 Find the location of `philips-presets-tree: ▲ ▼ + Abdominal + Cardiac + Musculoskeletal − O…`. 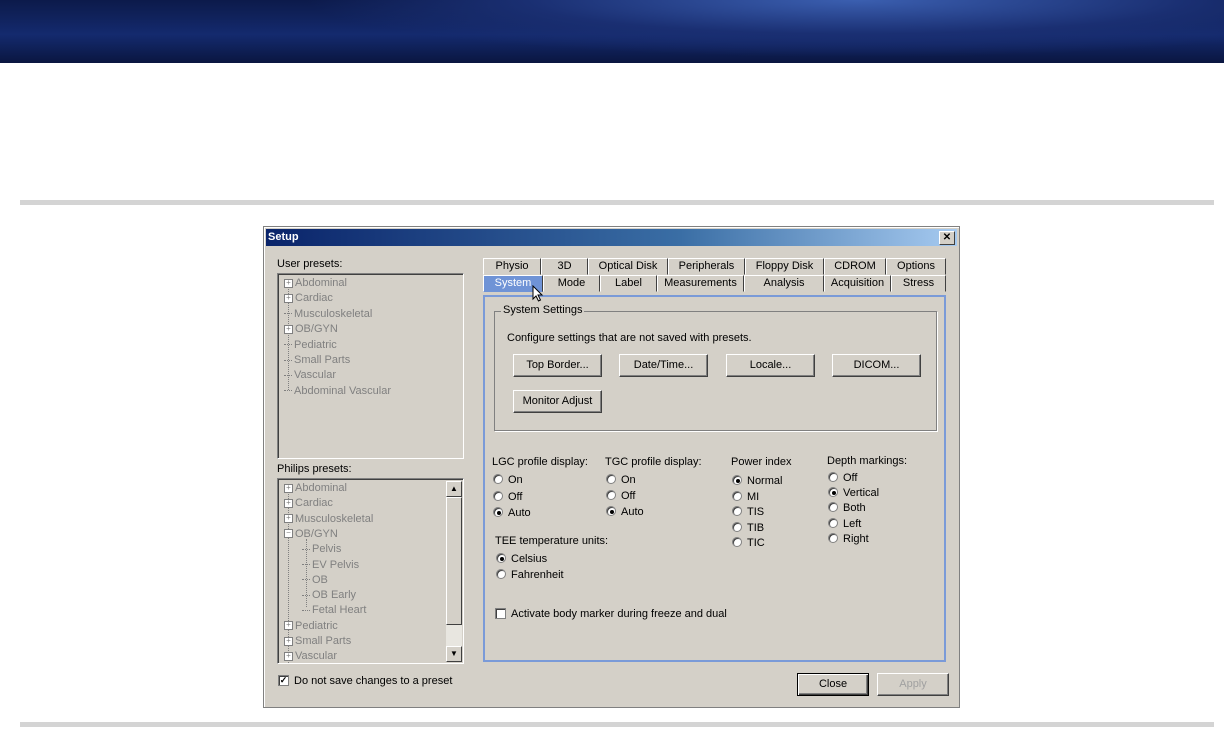

philips-presets-tree: ▲ ▼ + Abdominal + Cardiac + Musculoskeletal − O… is located at coordinates (370, 571).